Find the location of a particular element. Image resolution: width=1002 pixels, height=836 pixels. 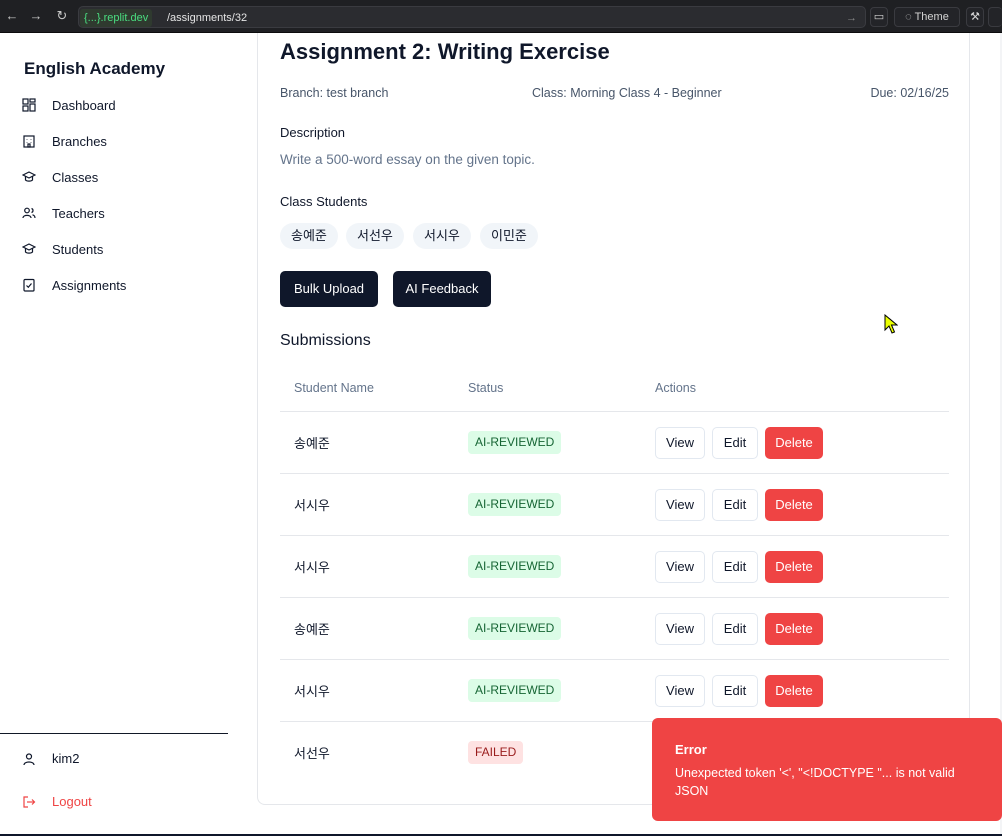

sidebar-item-label: Classes is located at coordinates (75, 177).